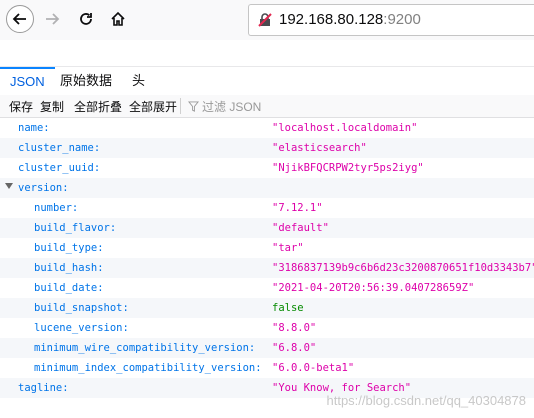 The width and height of the screenshot is (534, 418). What do you see at coordinates (267, 208) in the screenshot?
I see `json-row: number: "7.12.1"` at bounding box center [267, 208].